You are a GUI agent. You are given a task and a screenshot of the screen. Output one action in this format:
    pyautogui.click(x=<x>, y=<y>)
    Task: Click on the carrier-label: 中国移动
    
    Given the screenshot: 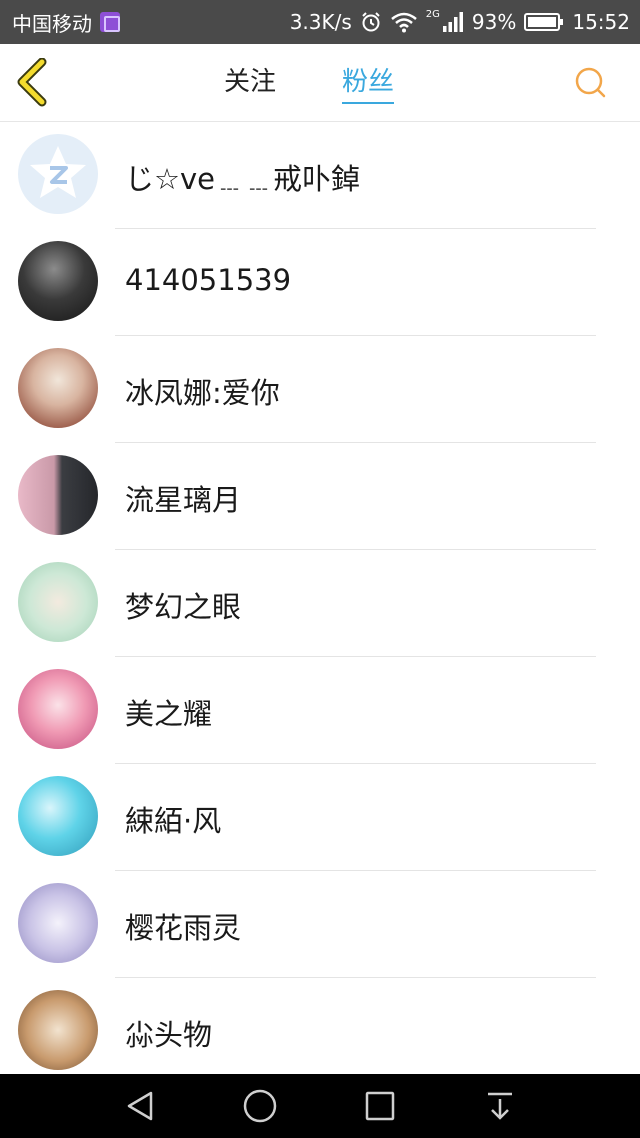 What is the action you would take?
    pyautogui.click(x=52, y=23)
    